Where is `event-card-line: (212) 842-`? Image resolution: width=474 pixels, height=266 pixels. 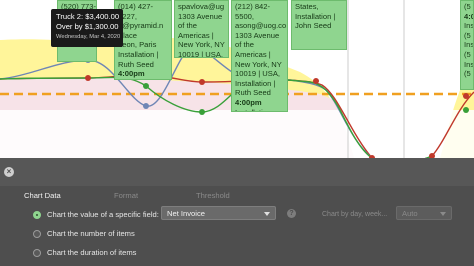 event-card-line: (212) 842- is located at coordinates (253, 6).